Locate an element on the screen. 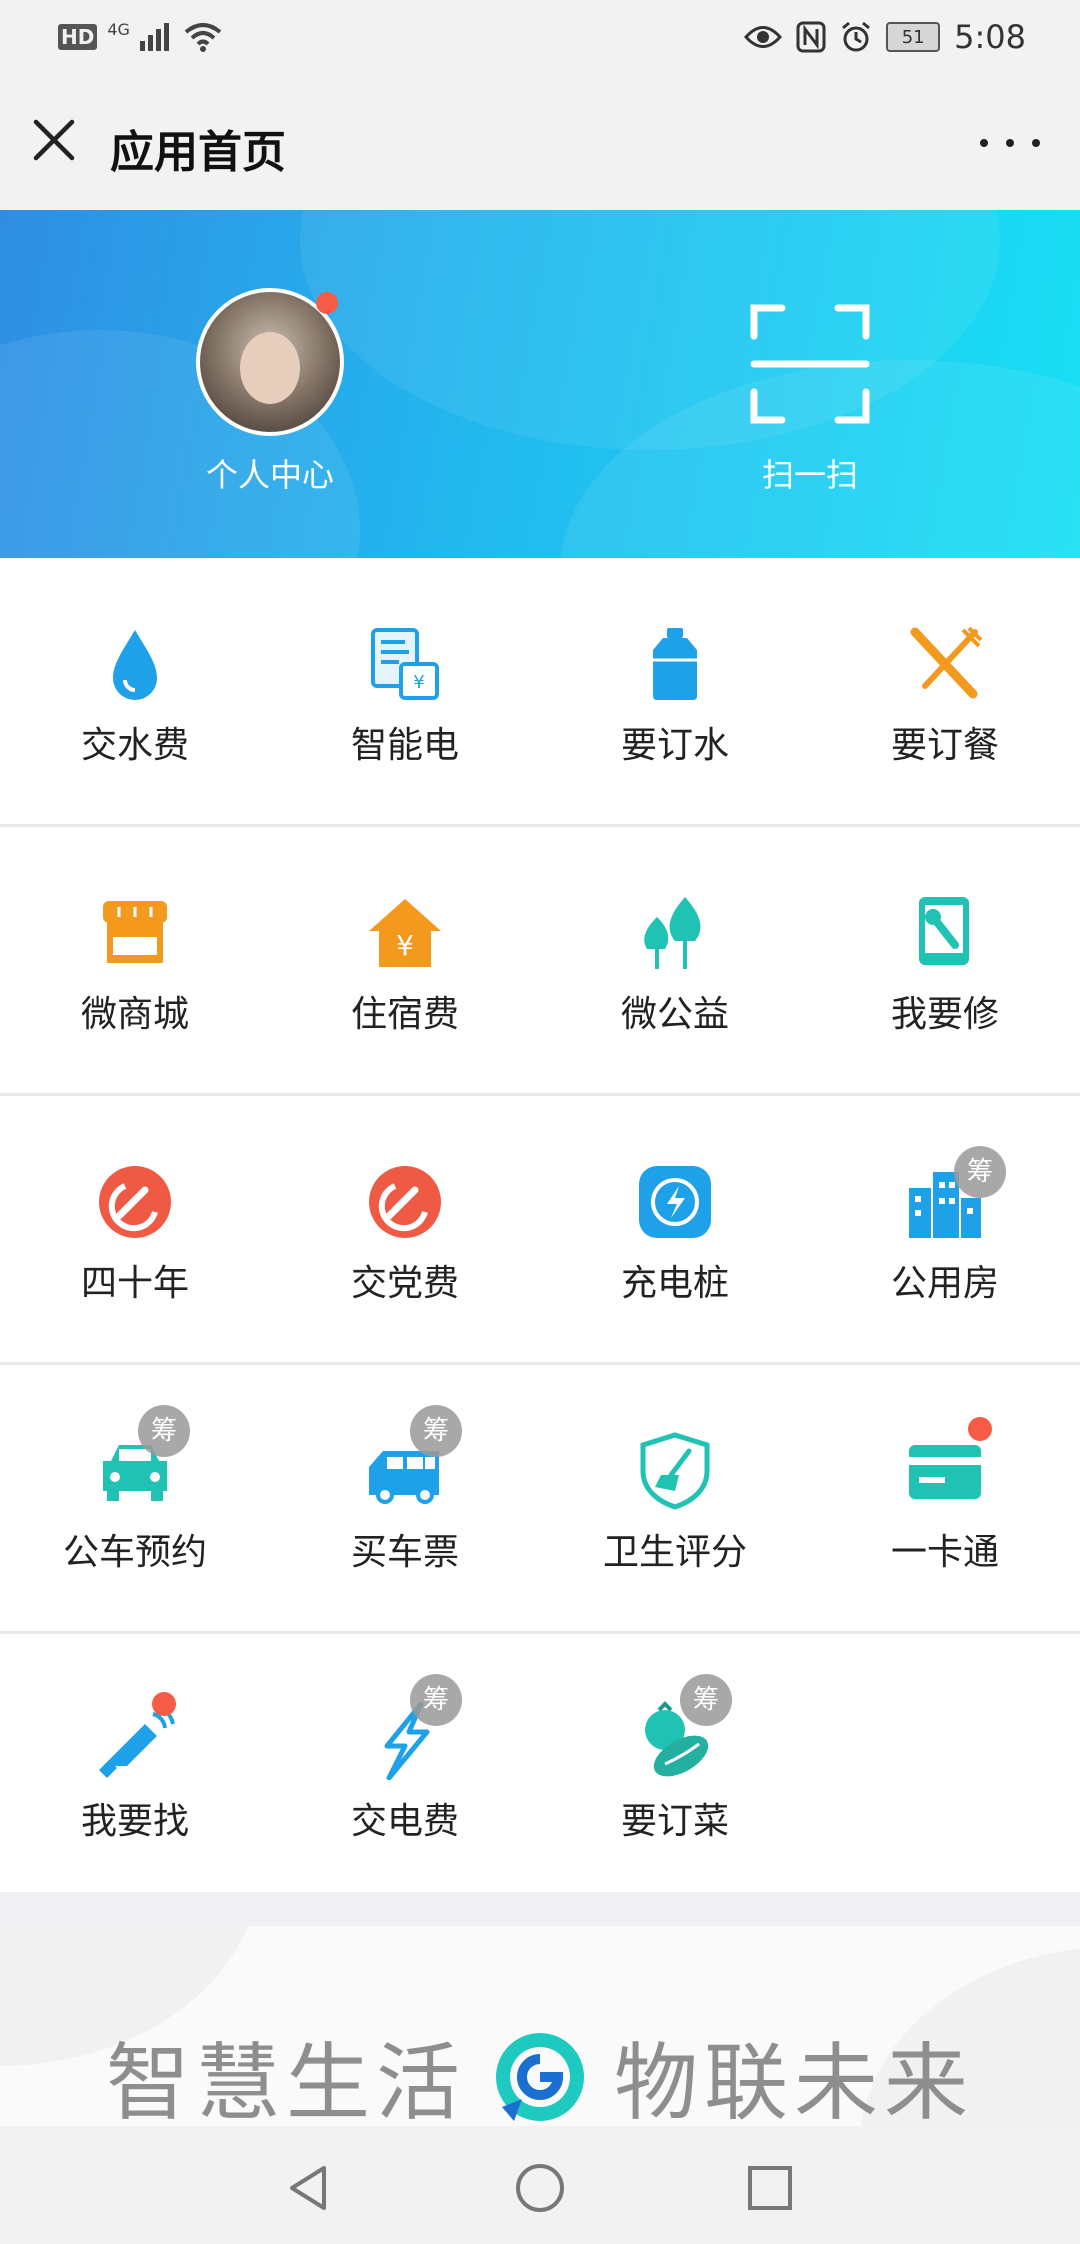  profile-center-button: 个人中心 is located at coordinates (270, 392).